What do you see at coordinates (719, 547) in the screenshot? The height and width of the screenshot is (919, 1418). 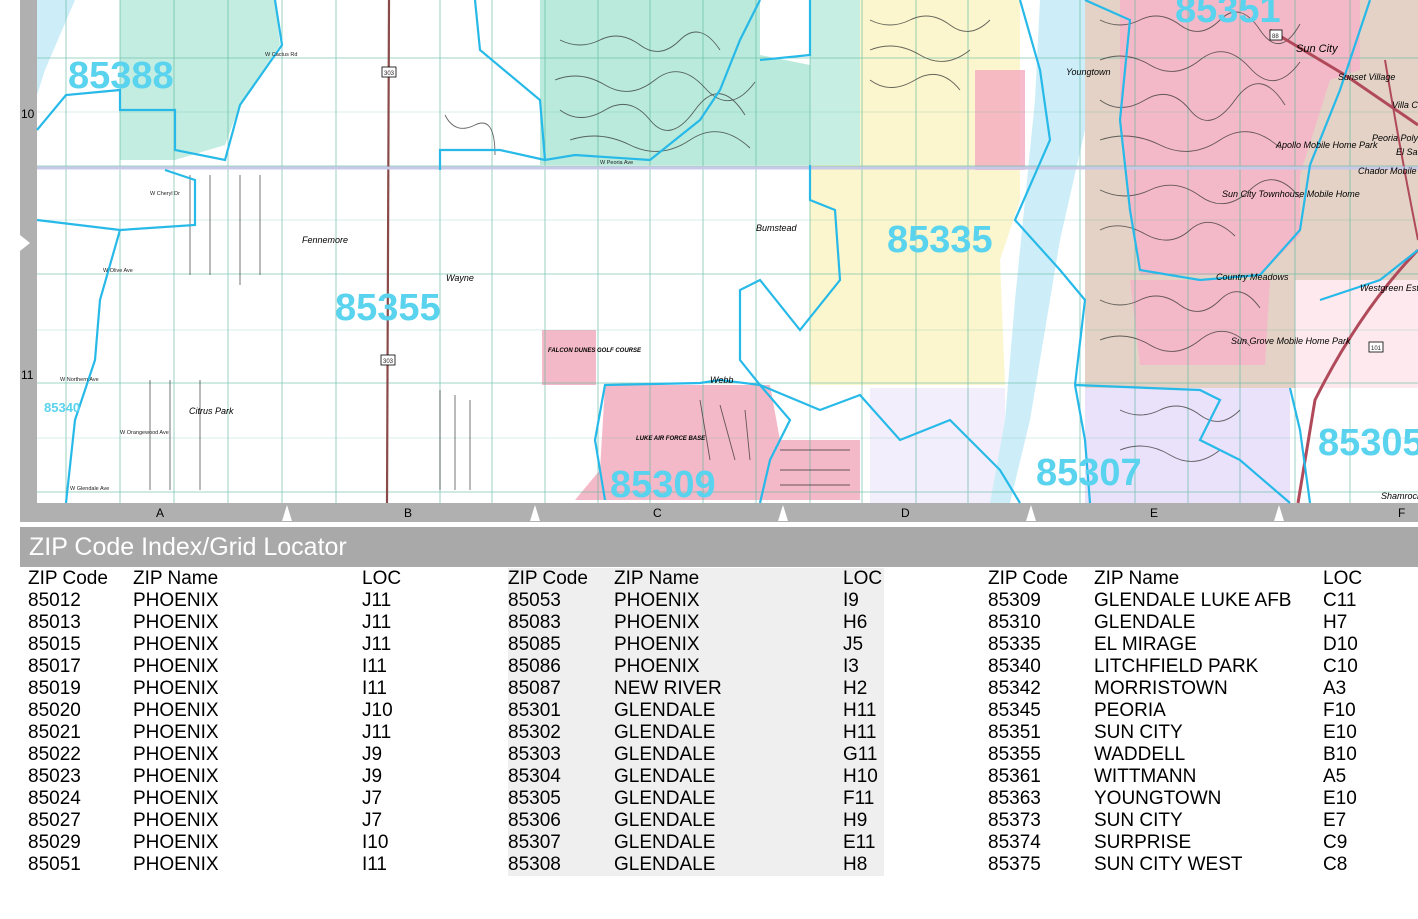 I see `index-title: ZIP Code Index/Grid Locator` at bounding box center [719, 547].